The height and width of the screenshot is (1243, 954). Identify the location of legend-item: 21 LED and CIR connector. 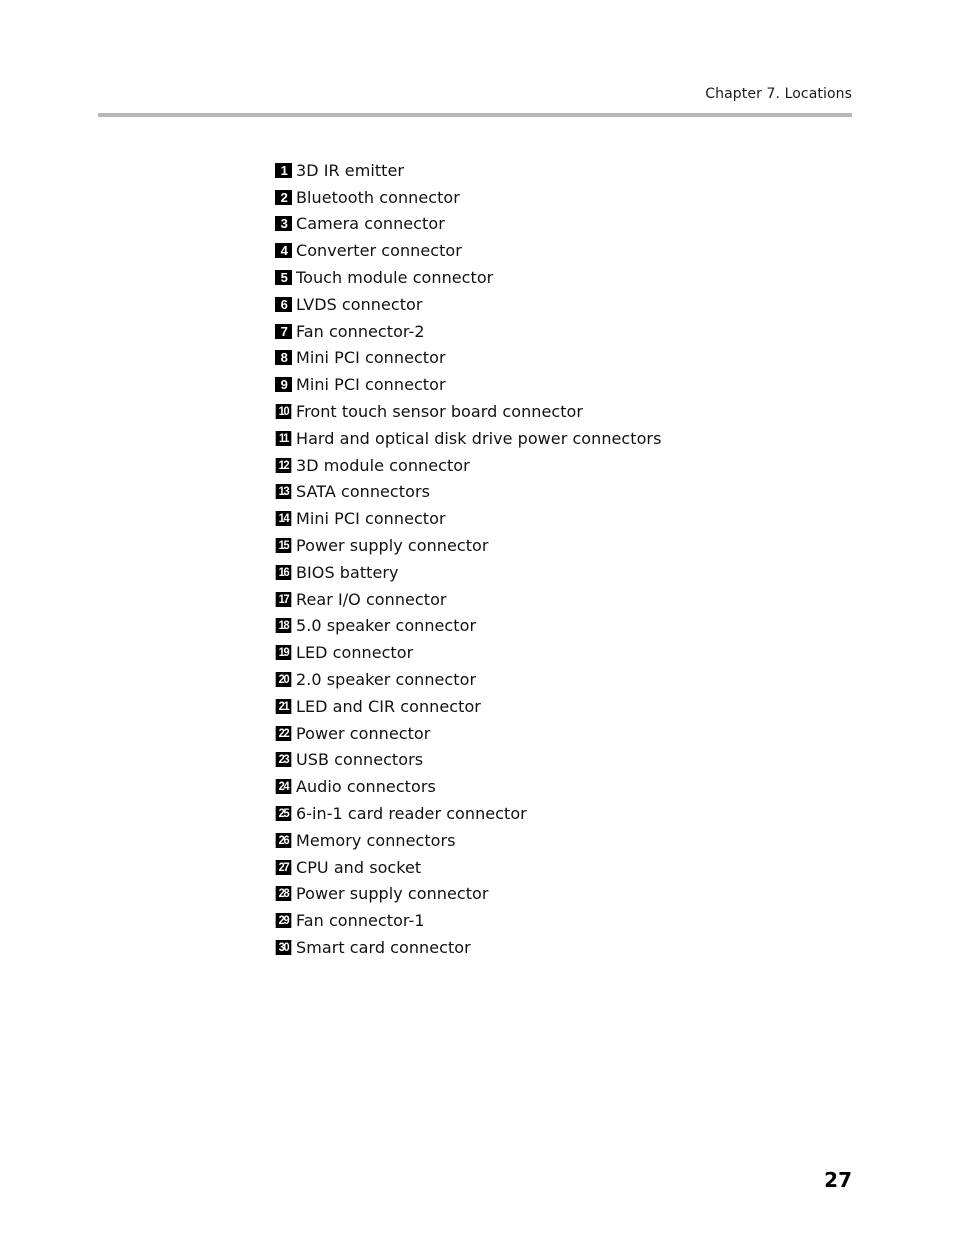
(468, 706).